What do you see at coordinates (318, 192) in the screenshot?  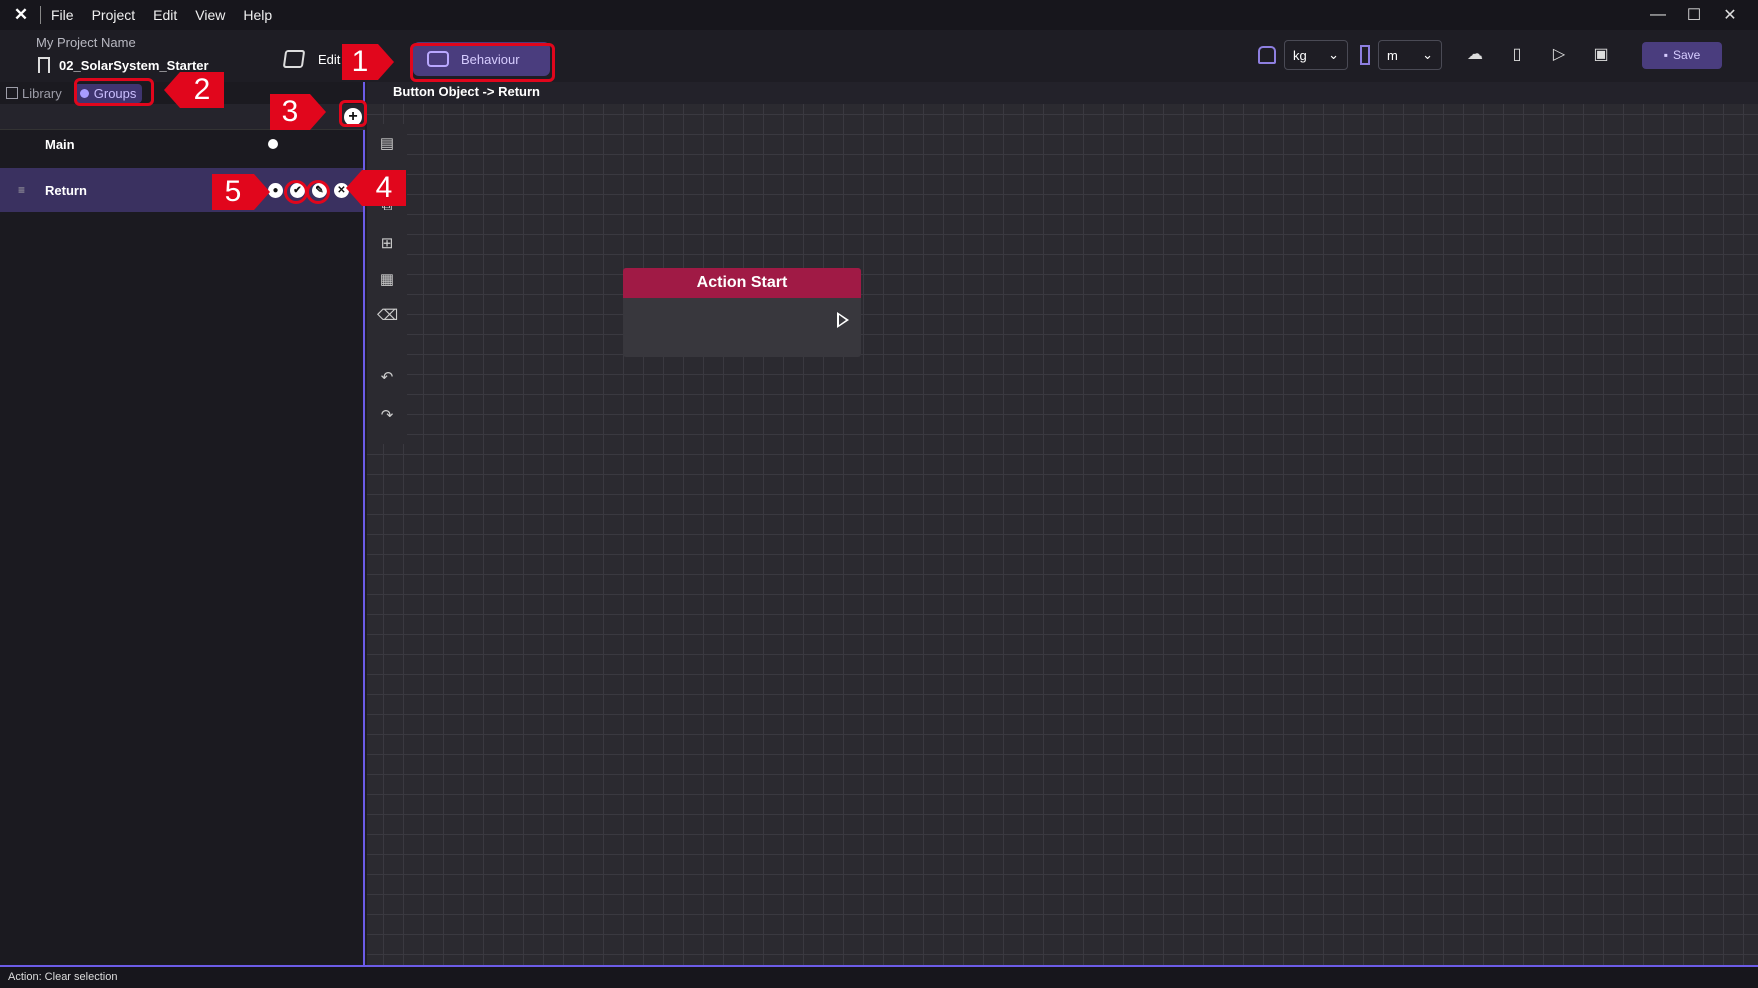 I see `highlight-rename` at bounding box center [318, 192].